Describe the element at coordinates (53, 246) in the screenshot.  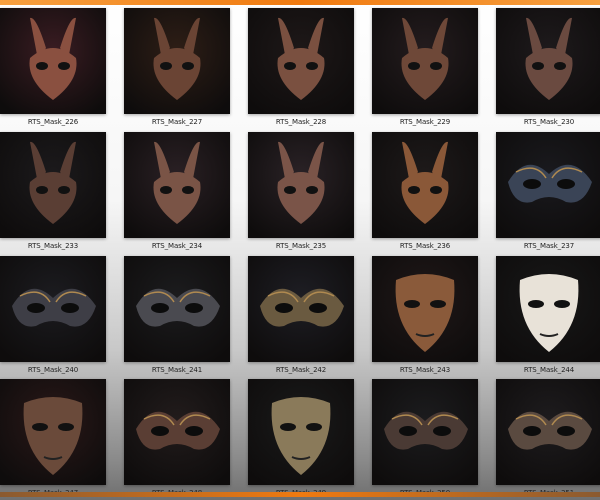
I see `thumbnail-label: RTS_Mask_233` at that location.